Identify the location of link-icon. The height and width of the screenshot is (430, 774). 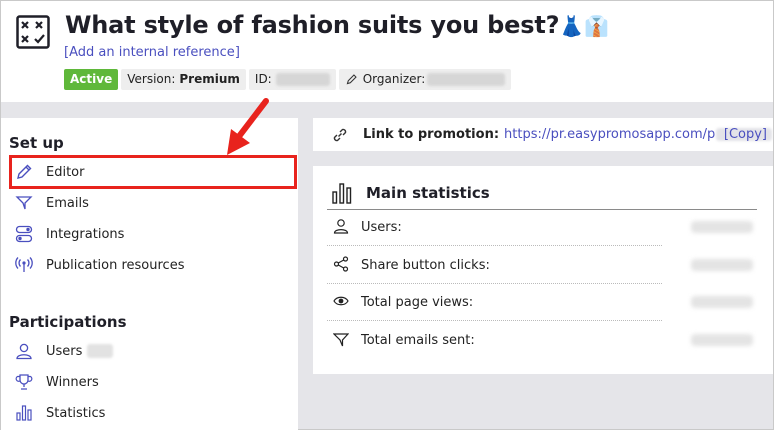
(340, 134).